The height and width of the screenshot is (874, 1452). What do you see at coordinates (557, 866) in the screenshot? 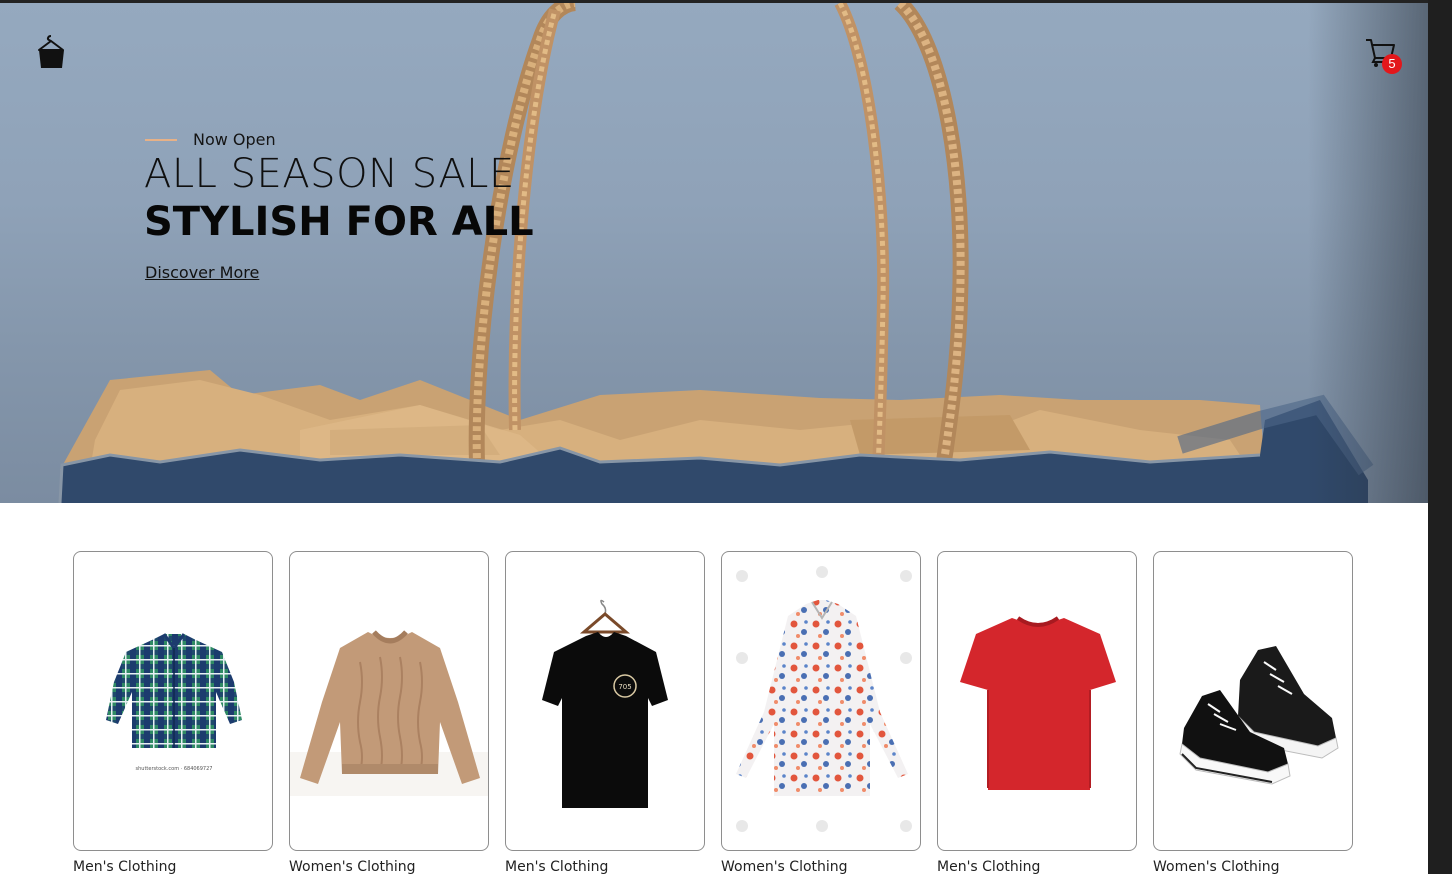
I see `product-category-3: Men's Clothing` at bounding box center [557, 866].